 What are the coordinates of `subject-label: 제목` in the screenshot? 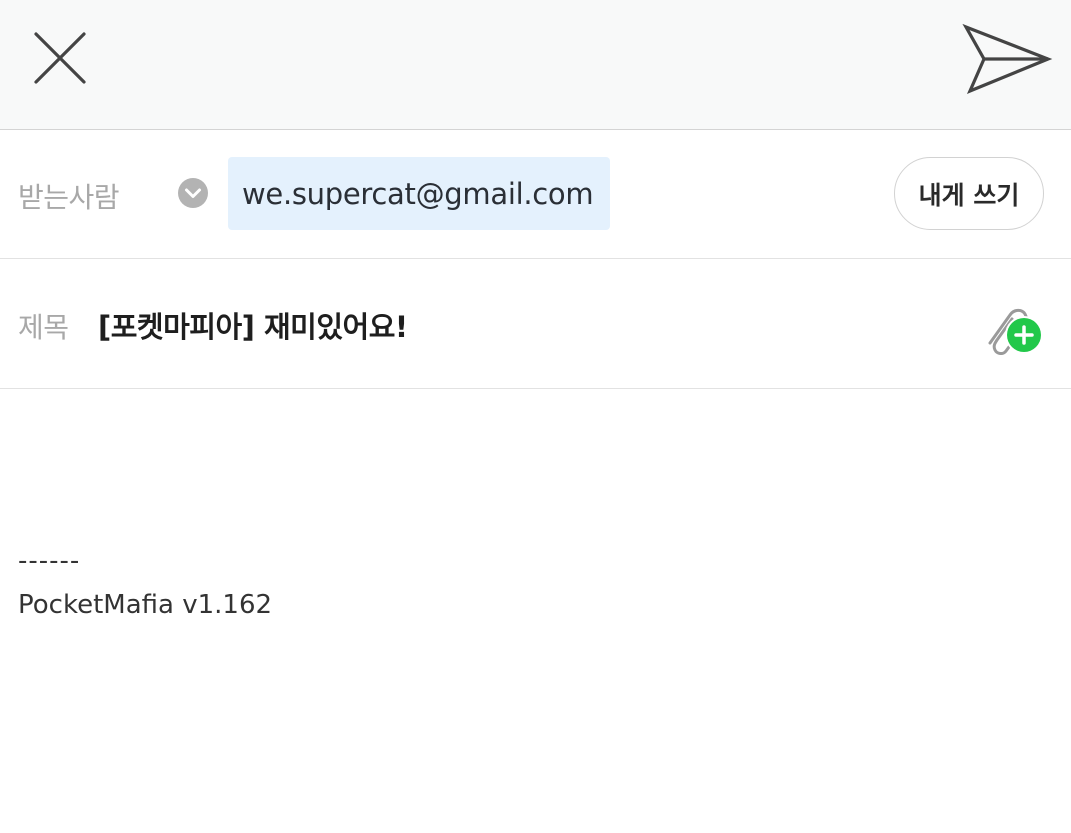 It's located at (43, 327).